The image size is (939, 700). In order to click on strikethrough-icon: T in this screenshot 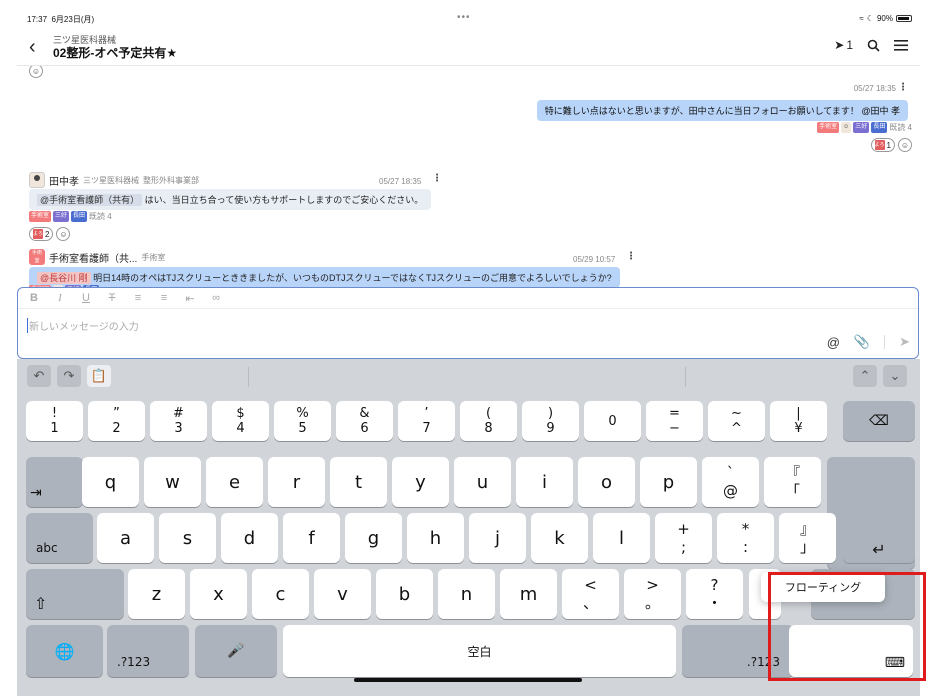, I will do `click(112, 298)`.